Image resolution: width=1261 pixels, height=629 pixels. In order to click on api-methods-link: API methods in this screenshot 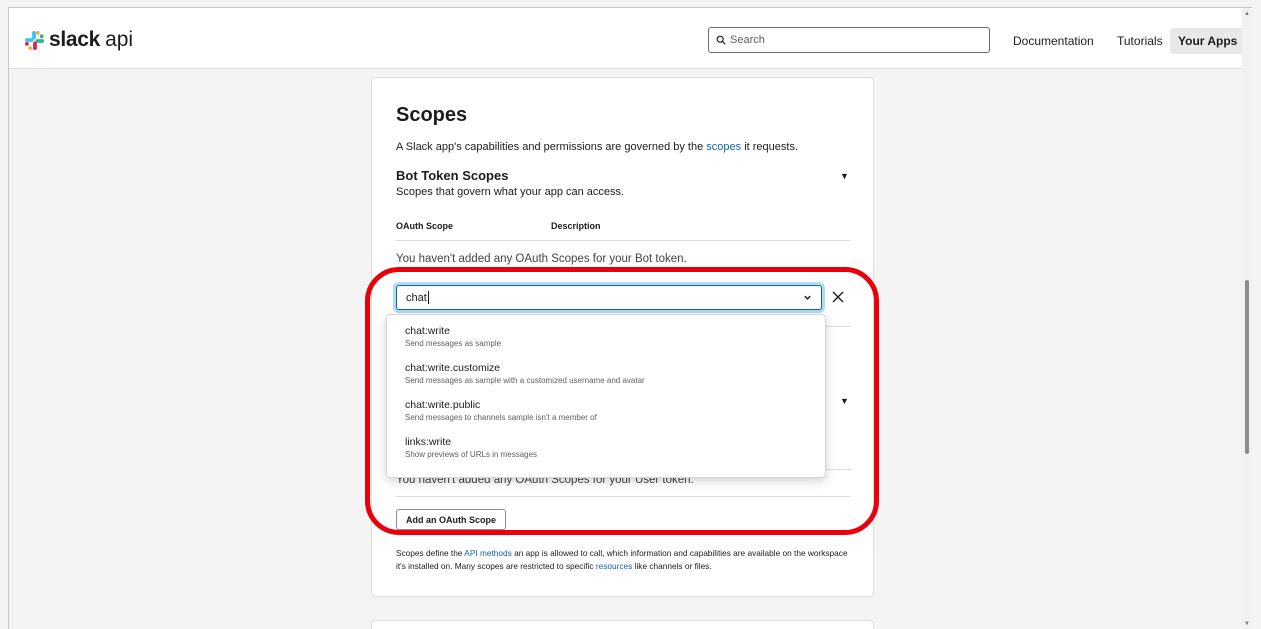, I will do `click(488, 553)`.